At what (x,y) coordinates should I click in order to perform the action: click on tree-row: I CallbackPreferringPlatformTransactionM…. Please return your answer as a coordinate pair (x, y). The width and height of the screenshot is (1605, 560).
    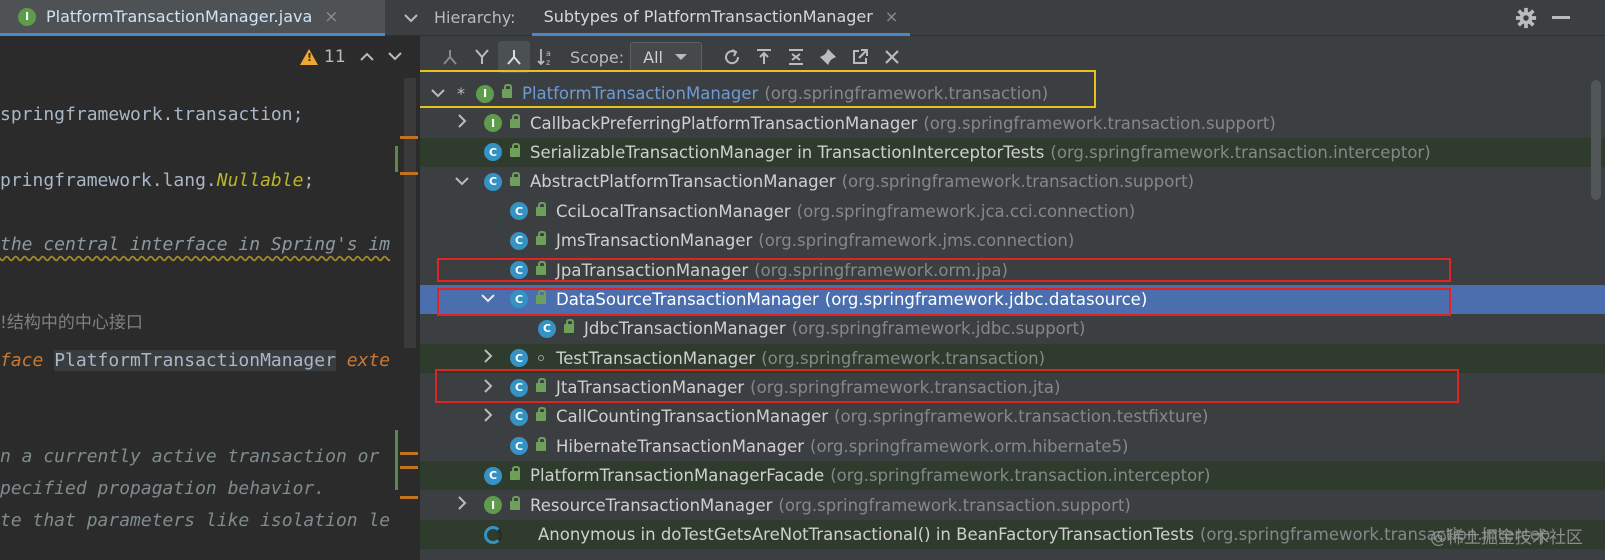
    Looking at the image, I should click on (1012, 122).